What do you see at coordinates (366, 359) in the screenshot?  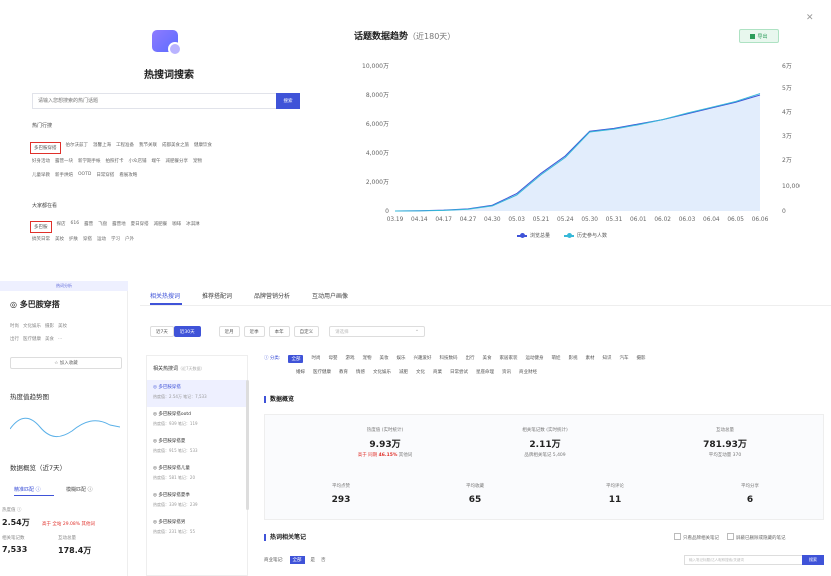 I see `category-item: 宠物` at bounding box center [366, 359].